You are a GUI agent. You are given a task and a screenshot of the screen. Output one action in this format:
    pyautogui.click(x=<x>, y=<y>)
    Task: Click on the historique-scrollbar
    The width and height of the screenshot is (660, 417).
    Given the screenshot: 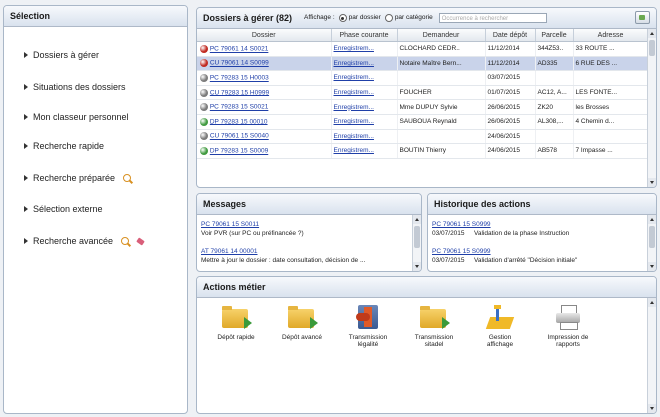 What is the action you would take?
    pyautogui.click(x=651, y=243)
    